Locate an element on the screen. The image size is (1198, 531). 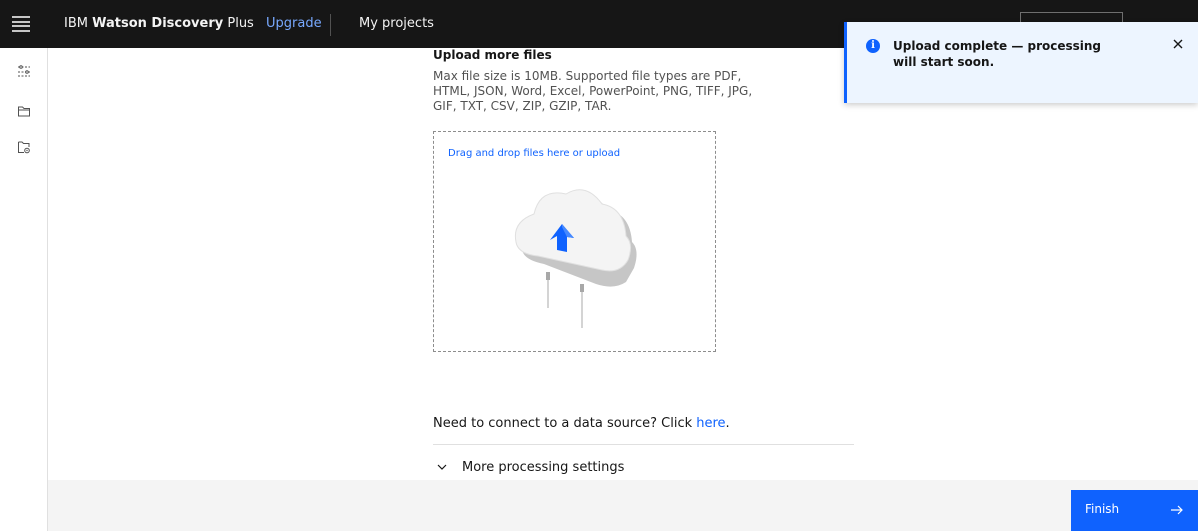
side-rail is located at coordinates (24, 289).